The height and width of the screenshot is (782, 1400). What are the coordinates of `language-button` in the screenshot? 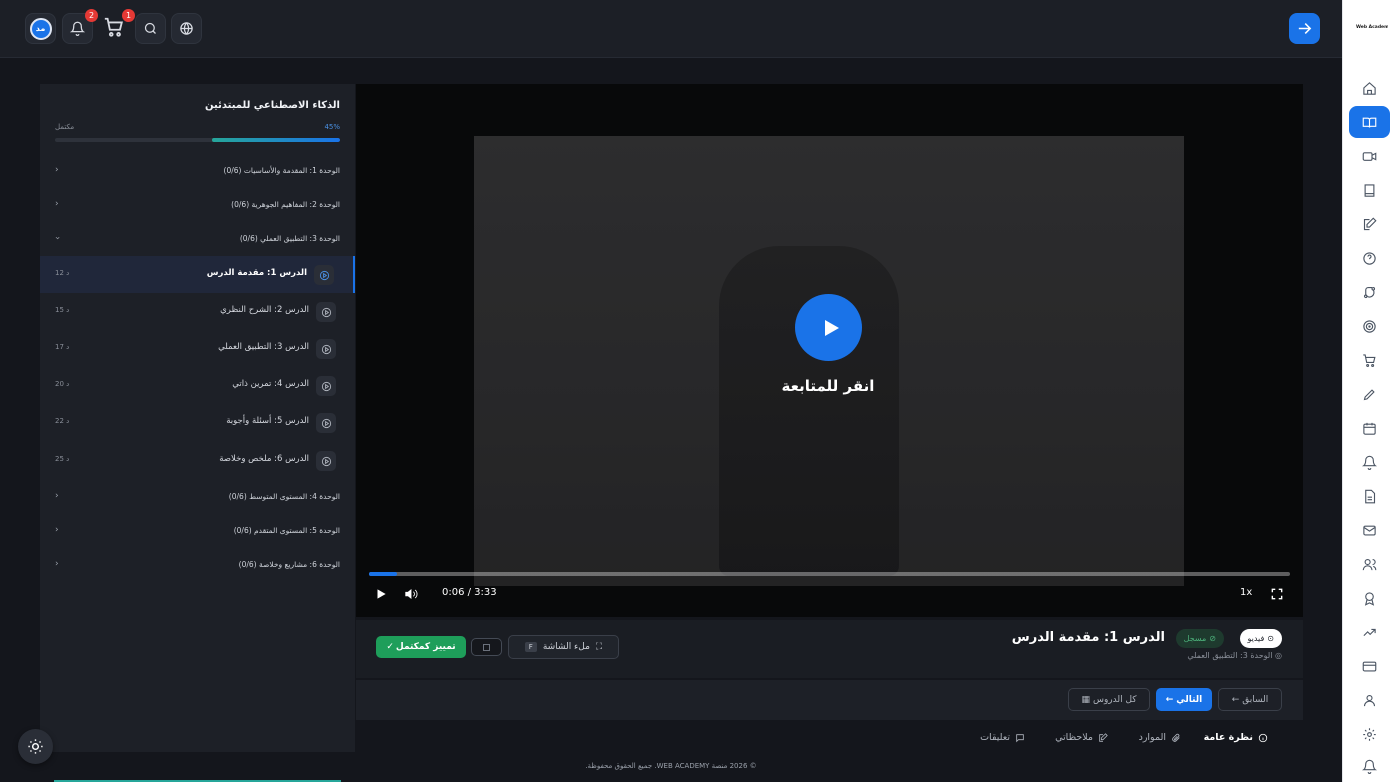 It's located at (186, 28).